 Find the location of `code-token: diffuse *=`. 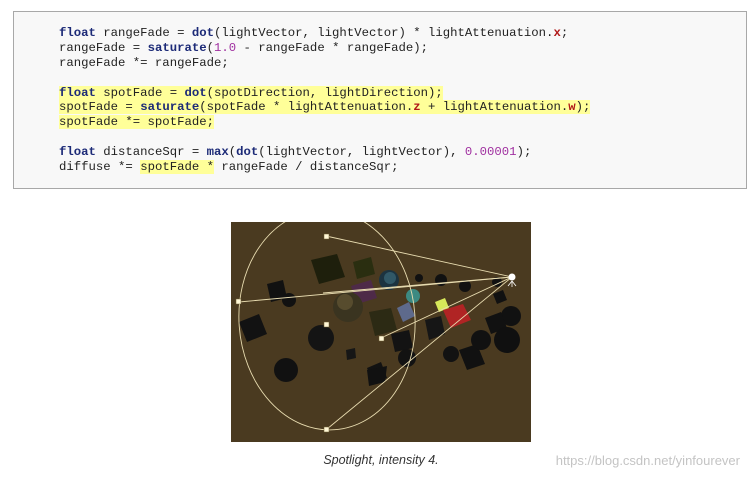

code-token: diffuse *= is located at coordinates (100, 167).